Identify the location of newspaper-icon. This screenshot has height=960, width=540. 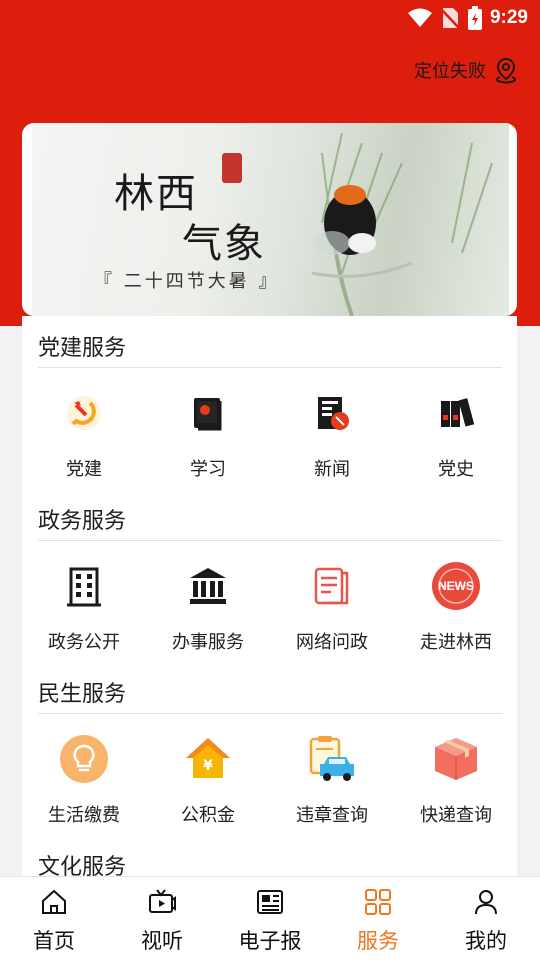
(270, 902).